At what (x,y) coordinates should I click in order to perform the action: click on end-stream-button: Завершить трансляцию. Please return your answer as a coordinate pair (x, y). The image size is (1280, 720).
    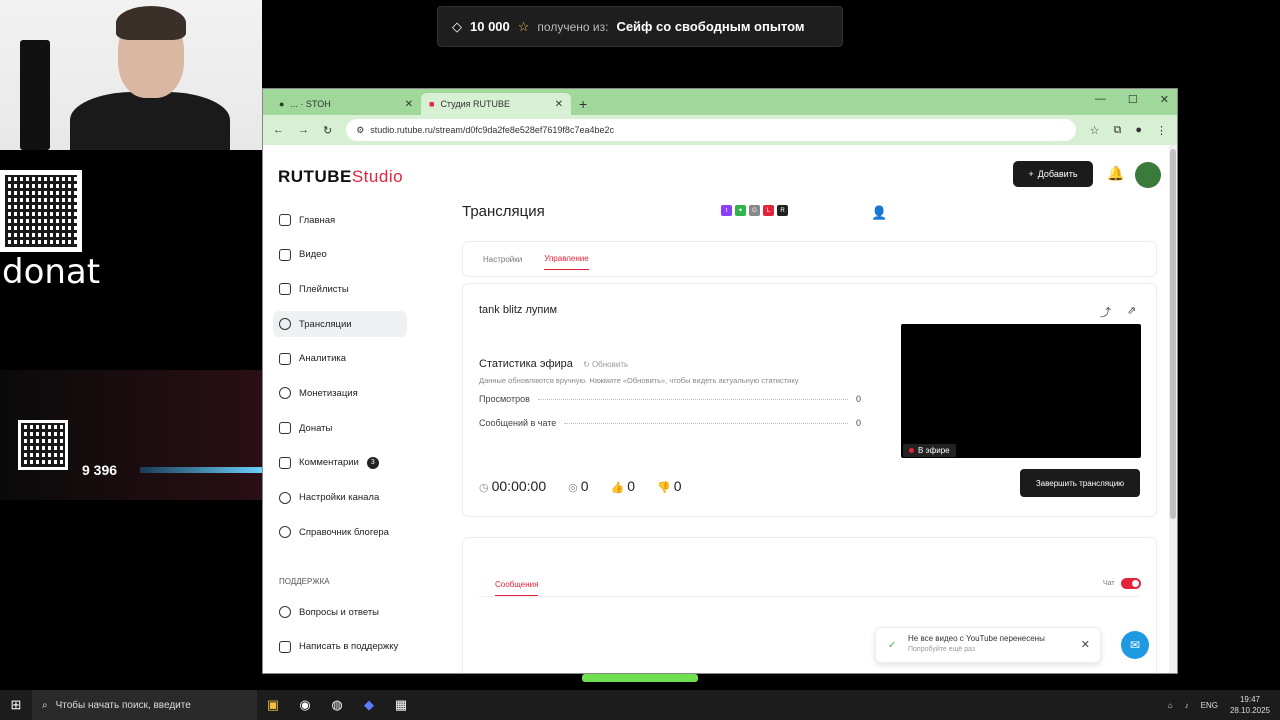
    Looking at the image, I should click on (1080, 483).